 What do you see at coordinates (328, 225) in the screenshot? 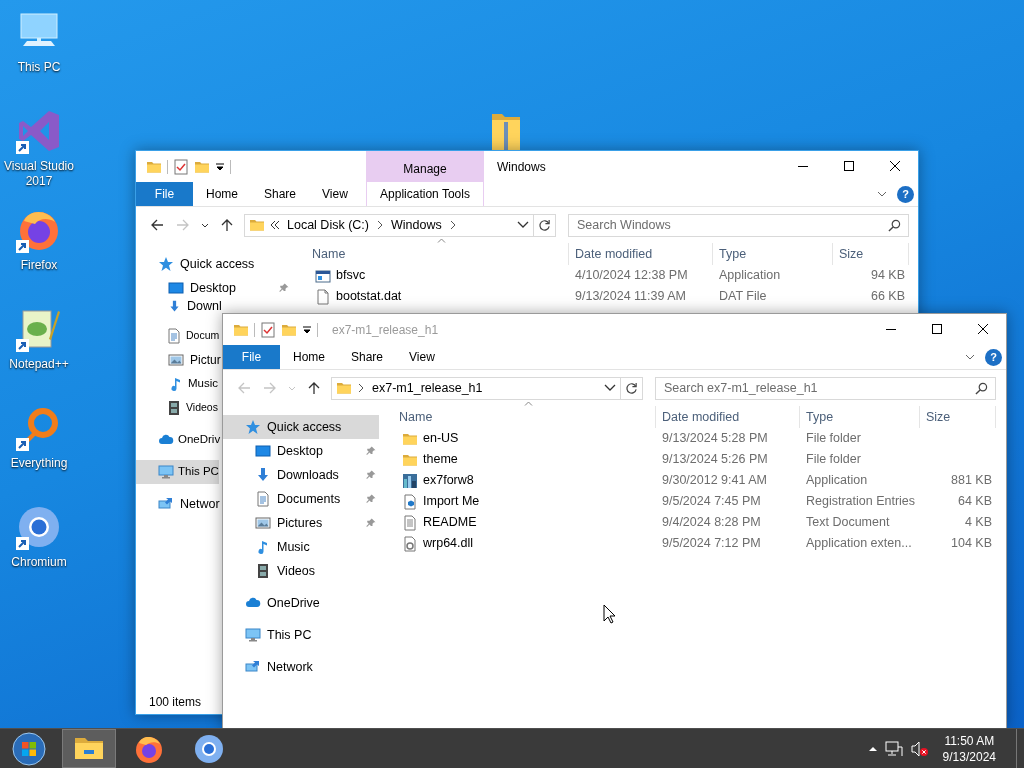
I see `breadcrumb: Local Disk (C:)` at bounding box center [328, 225].